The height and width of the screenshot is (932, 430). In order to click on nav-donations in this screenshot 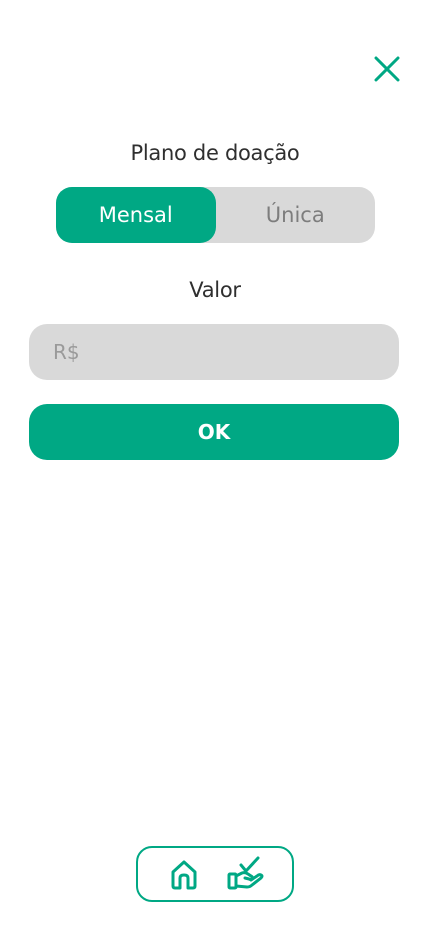, I will do `click(246, 874)`.